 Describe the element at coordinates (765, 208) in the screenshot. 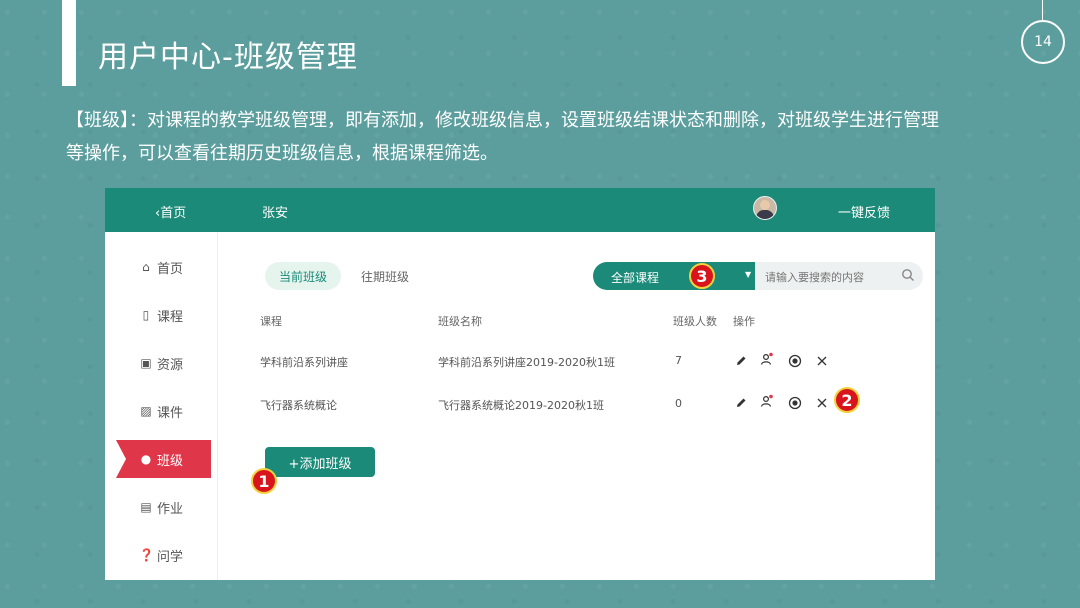

I see `avatar` at that location.